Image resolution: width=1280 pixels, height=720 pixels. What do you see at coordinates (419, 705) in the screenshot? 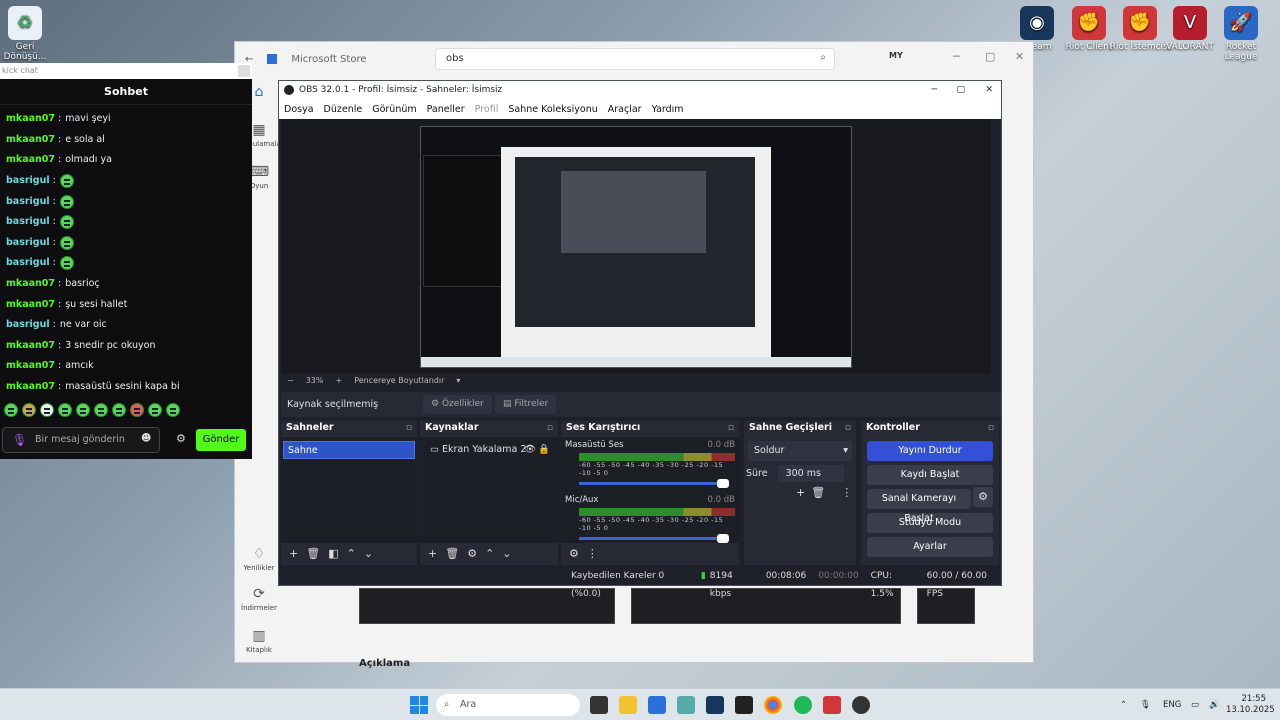
I see `windows-start-icon` at bounding box center [419, 705].